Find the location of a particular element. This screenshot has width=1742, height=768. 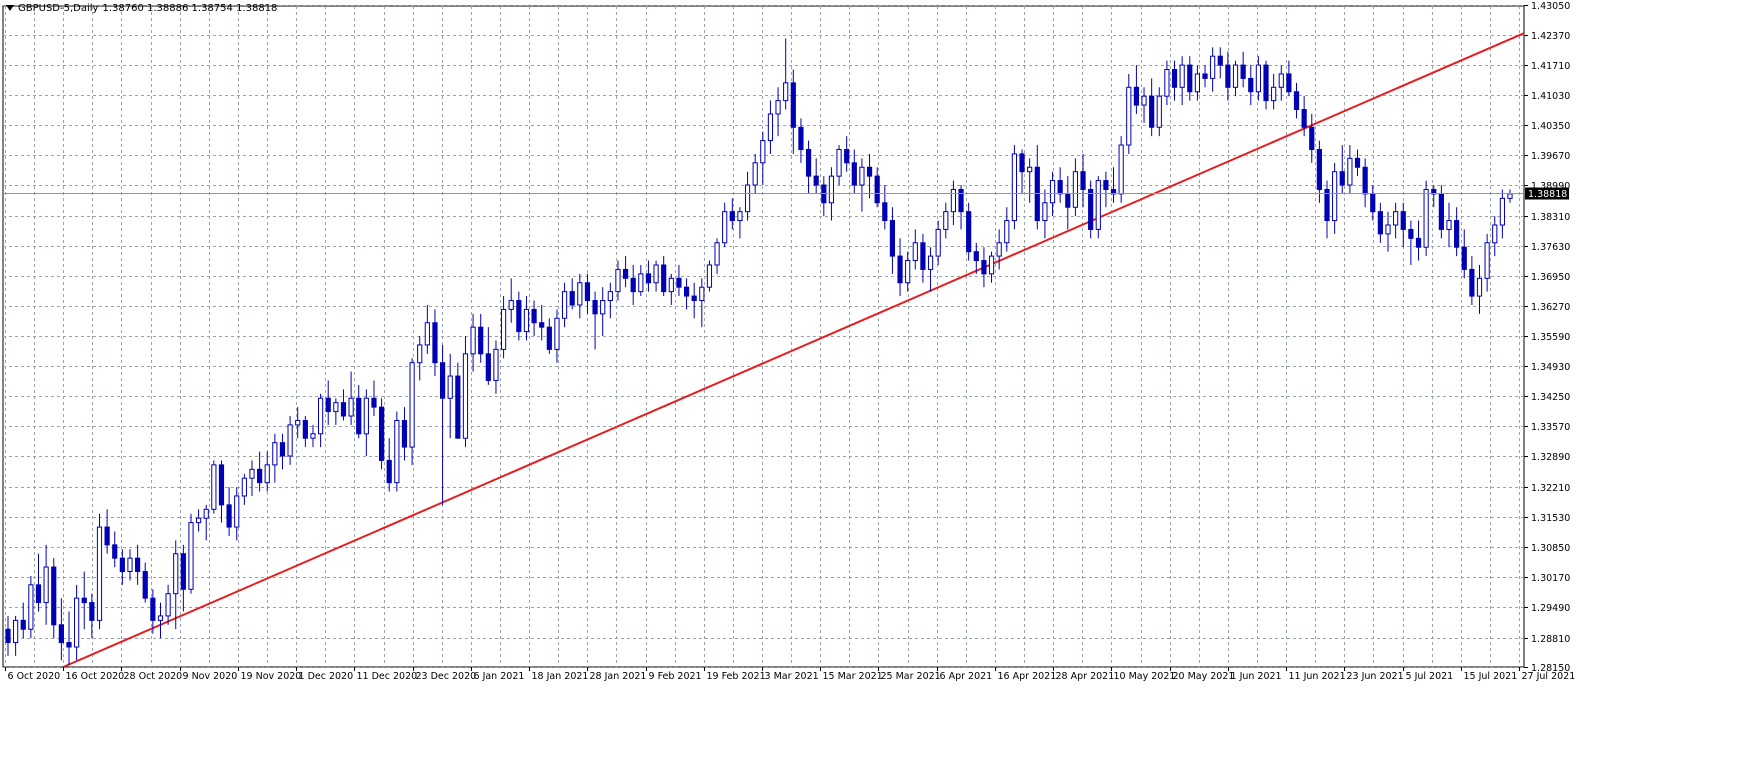

x-tick-label: 27 Jul 2021 is located at coordinates (1549, 676).